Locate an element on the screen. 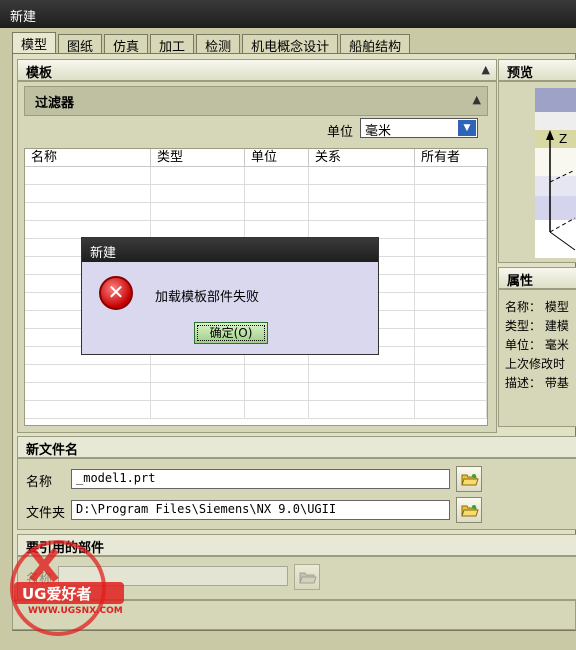 The height and width of the screenshot is (650, 576). dropdown-arrow-icon: ▼ is located at coordinates (467, 128).